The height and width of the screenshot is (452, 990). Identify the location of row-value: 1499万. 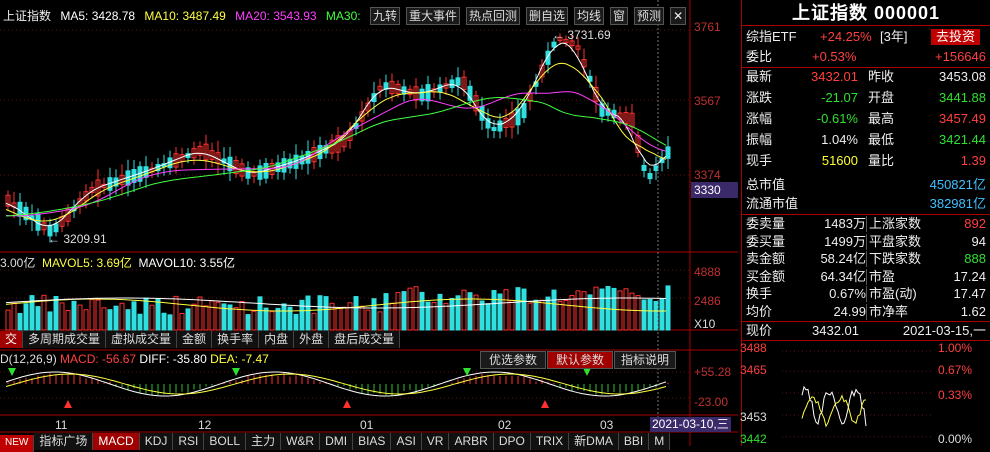
(845, 241).